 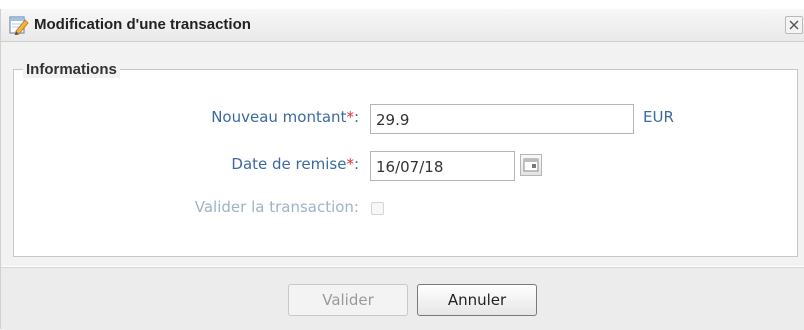 I want to click on validate-transaction-checkbox, so click(x=377, y=208).